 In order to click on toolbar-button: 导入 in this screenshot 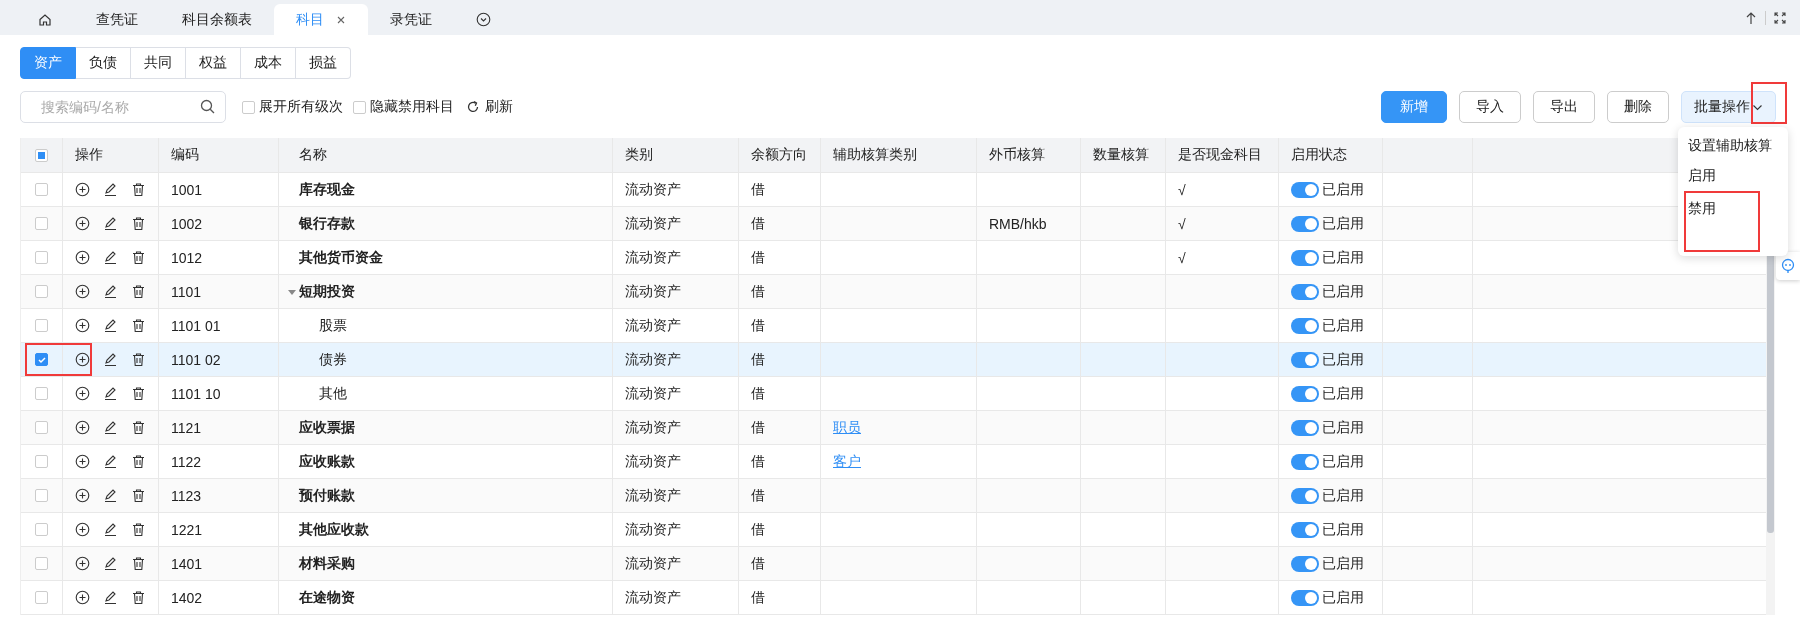, I will do `click(1490, 107)`.